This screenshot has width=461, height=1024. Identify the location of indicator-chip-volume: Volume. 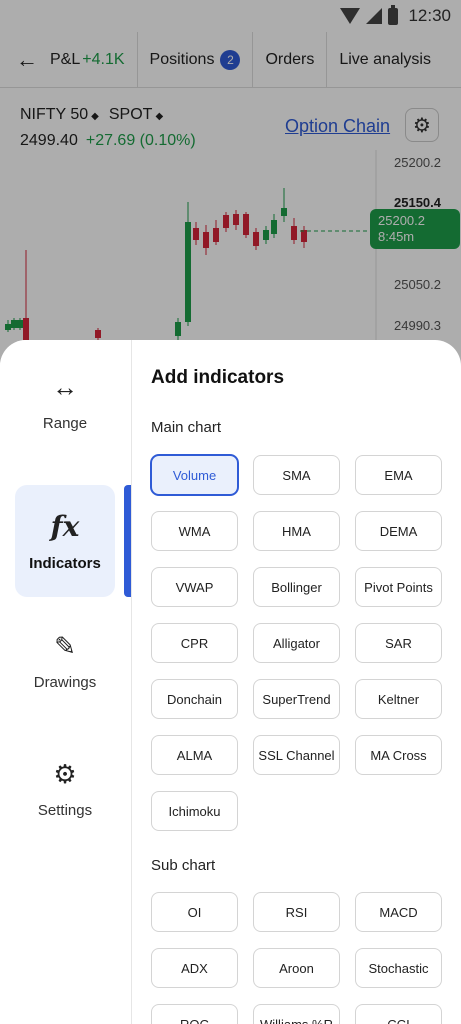
(194, 475).